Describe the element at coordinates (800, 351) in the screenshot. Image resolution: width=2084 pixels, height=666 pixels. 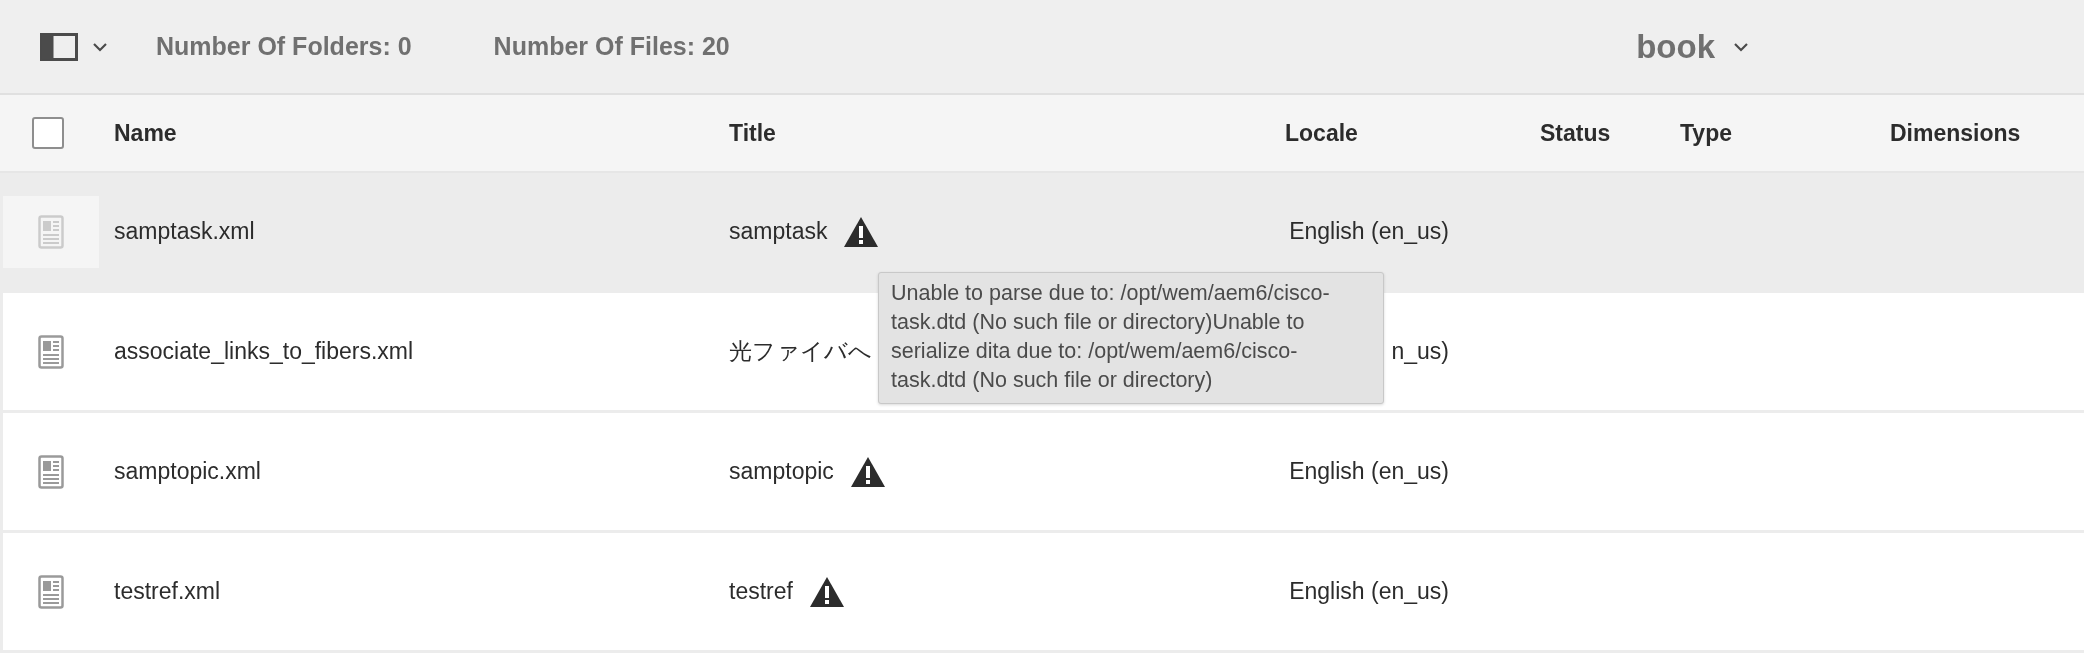
I see `file-title: 光ファイバへ` at that location.